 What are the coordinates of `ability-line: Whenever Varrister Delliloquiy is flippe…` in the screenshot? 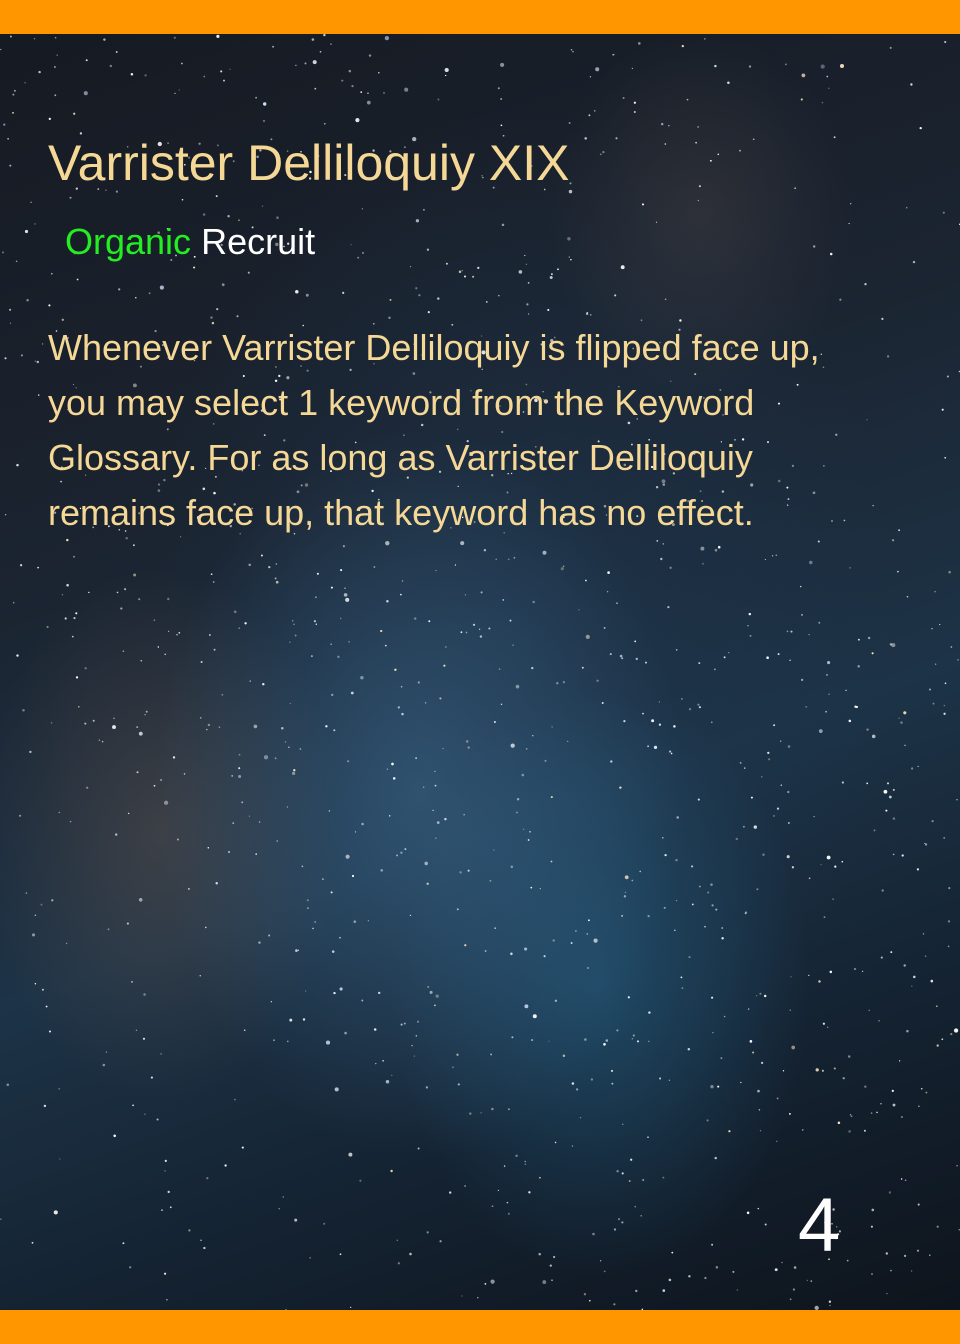 It's located at (434, 347).